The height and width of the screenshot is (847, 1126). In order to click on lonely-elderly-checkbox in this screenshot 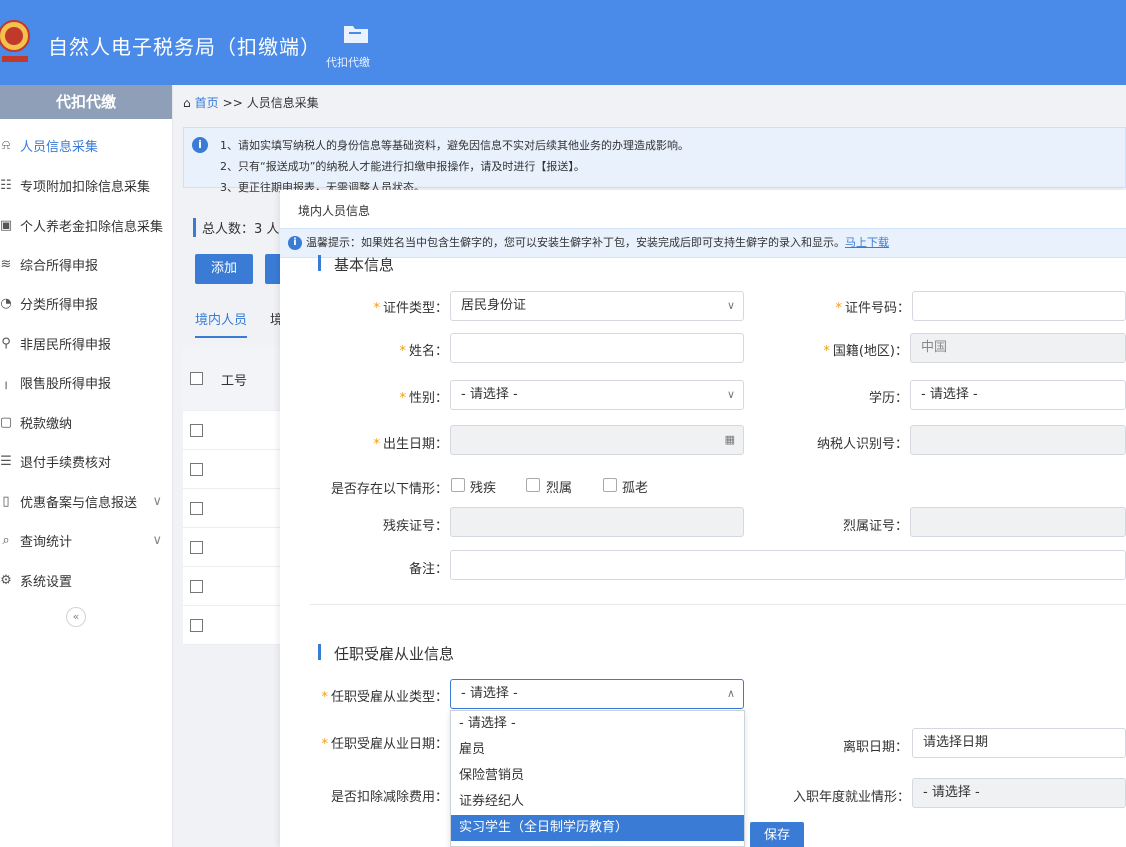, I will do `click(610, 485)`.